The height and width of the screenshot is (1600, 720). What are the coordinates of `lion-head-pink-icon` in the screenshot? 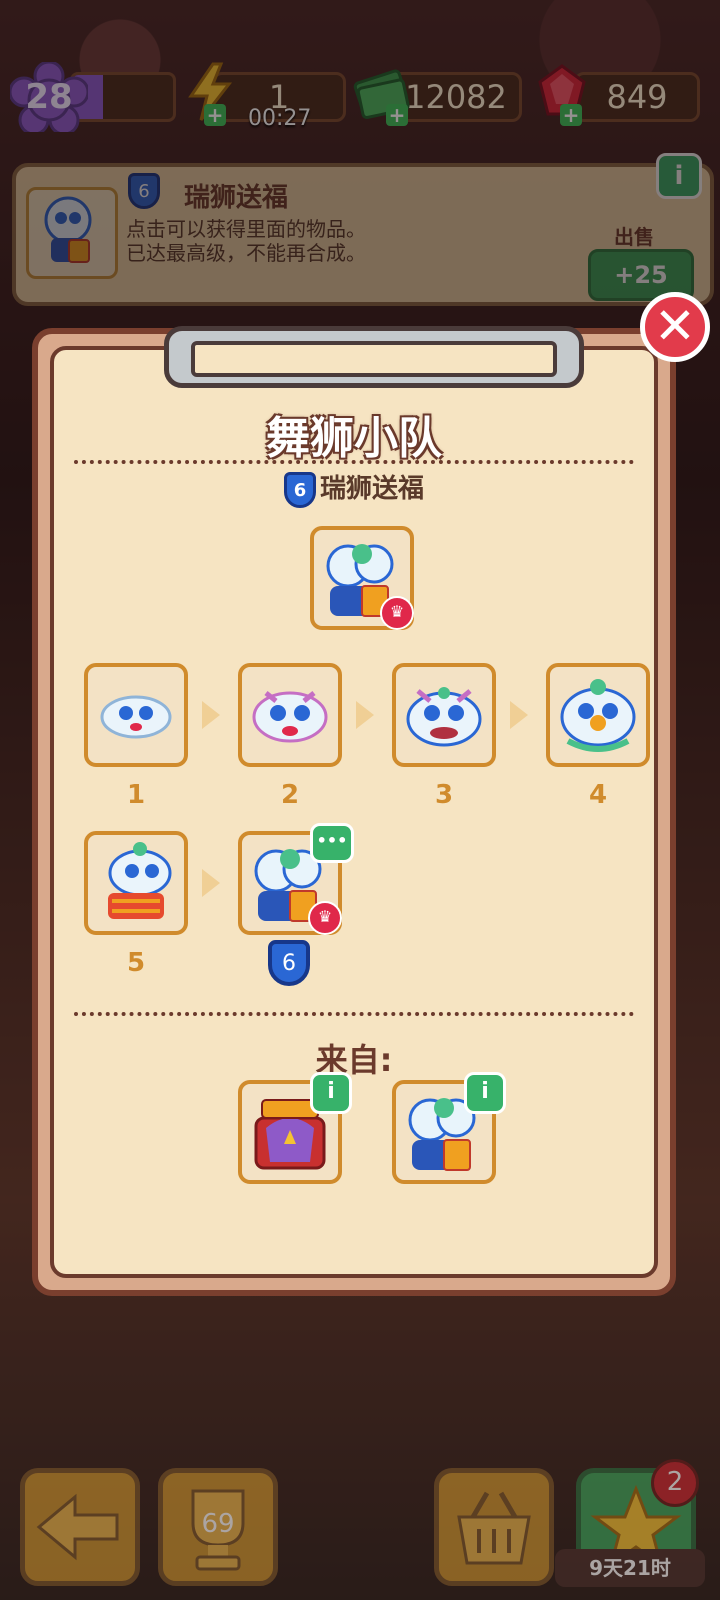 It's located at (290, 717).